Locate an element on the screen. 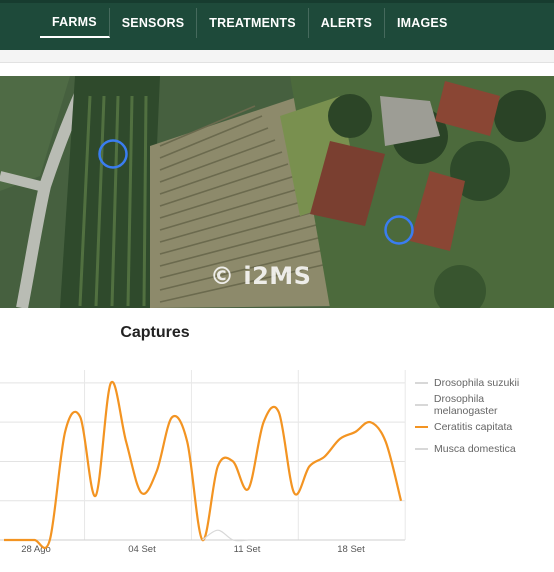 The image size is (554, 572). x-tick-label: 18 Set is located at coordinates (351, 549).